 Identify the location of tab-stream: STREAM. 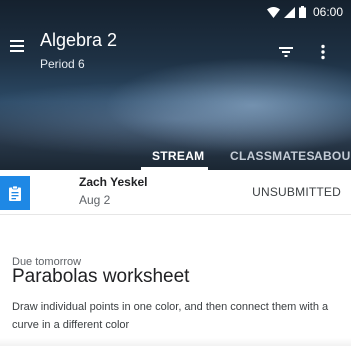
(178, 156).